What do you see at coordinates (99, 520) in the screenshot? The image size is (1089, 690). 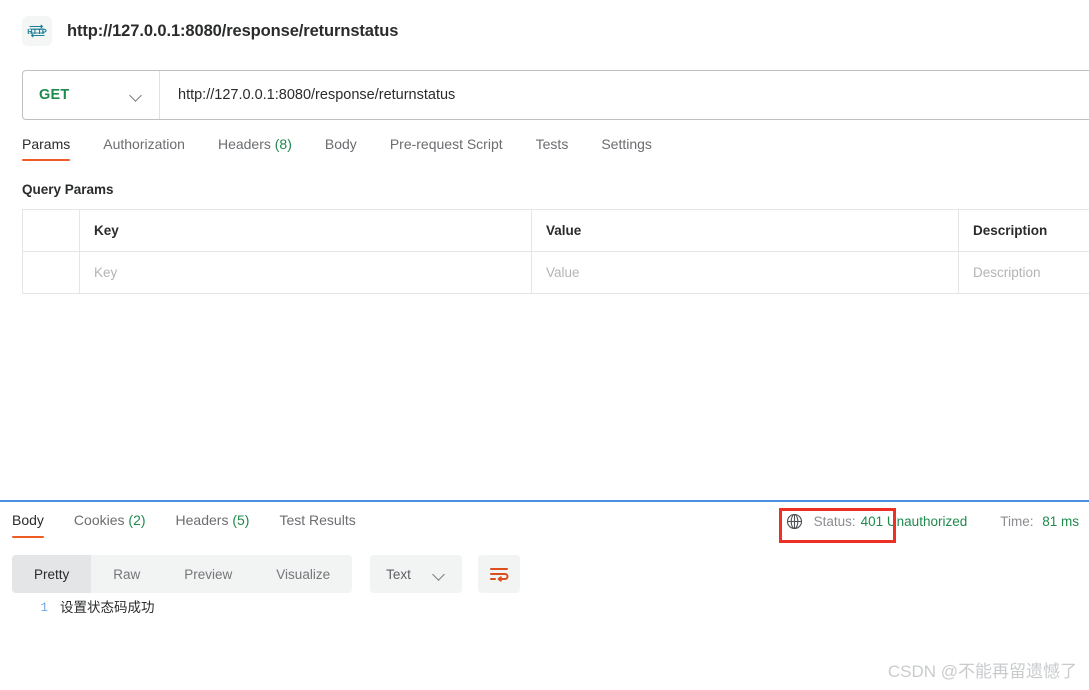 I see `tab-response-cookies-label: Cookies` at bounding box center [99, 520].